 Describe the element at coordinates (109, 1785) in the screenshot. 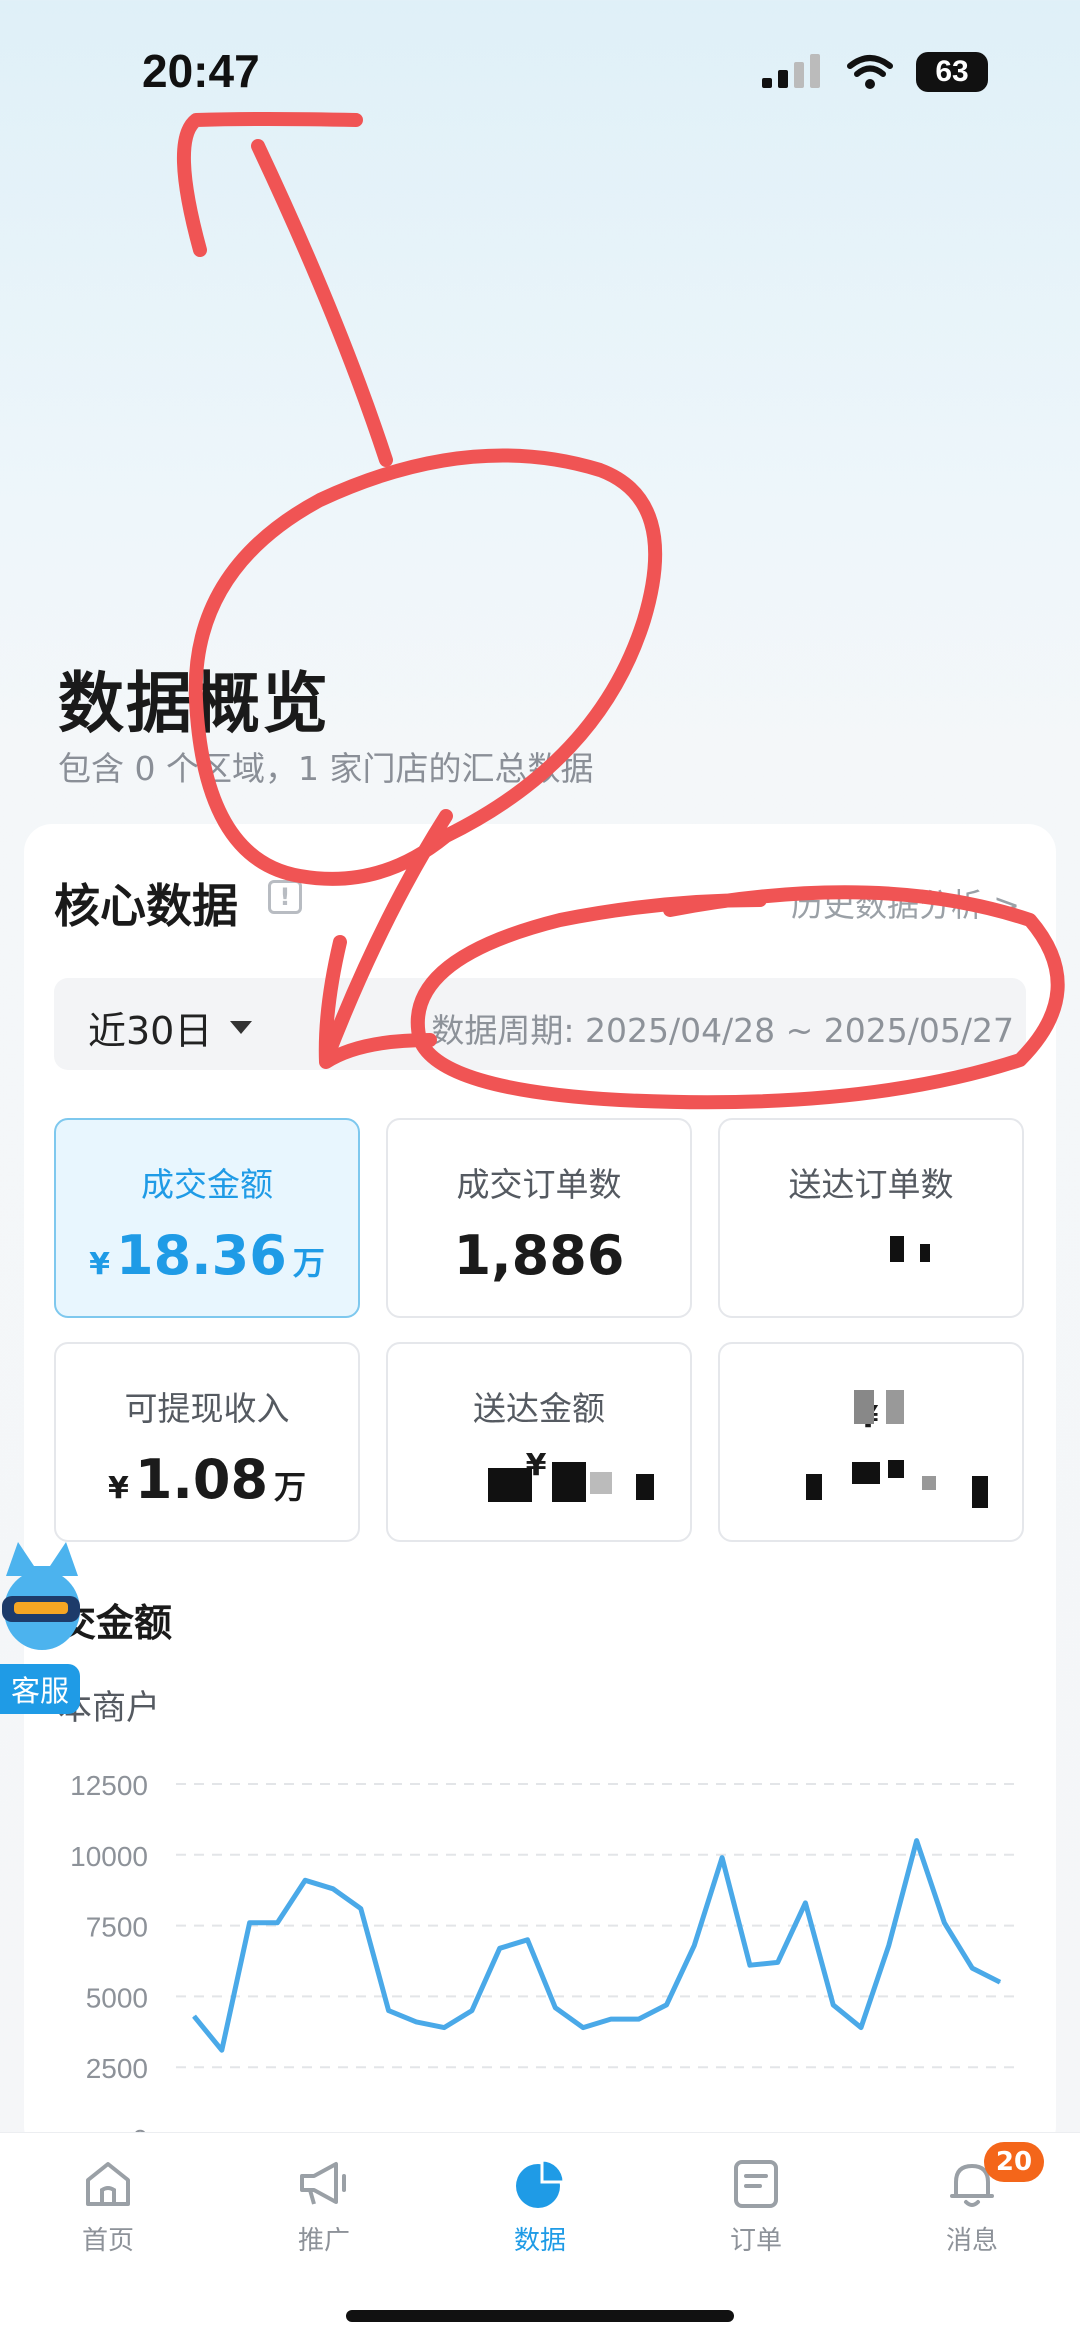

I see `y-tick-label: 12500` at that location.